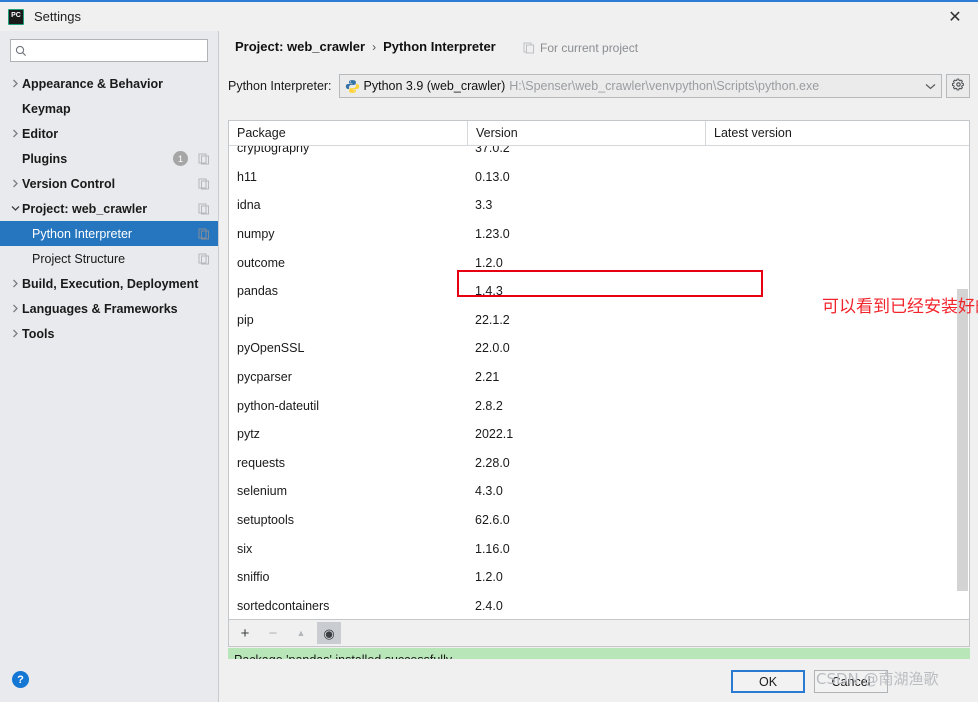  Describe the element at coordinates (273, 151) in the screenshot. I see `package-name-cell: cryptography` at that location.